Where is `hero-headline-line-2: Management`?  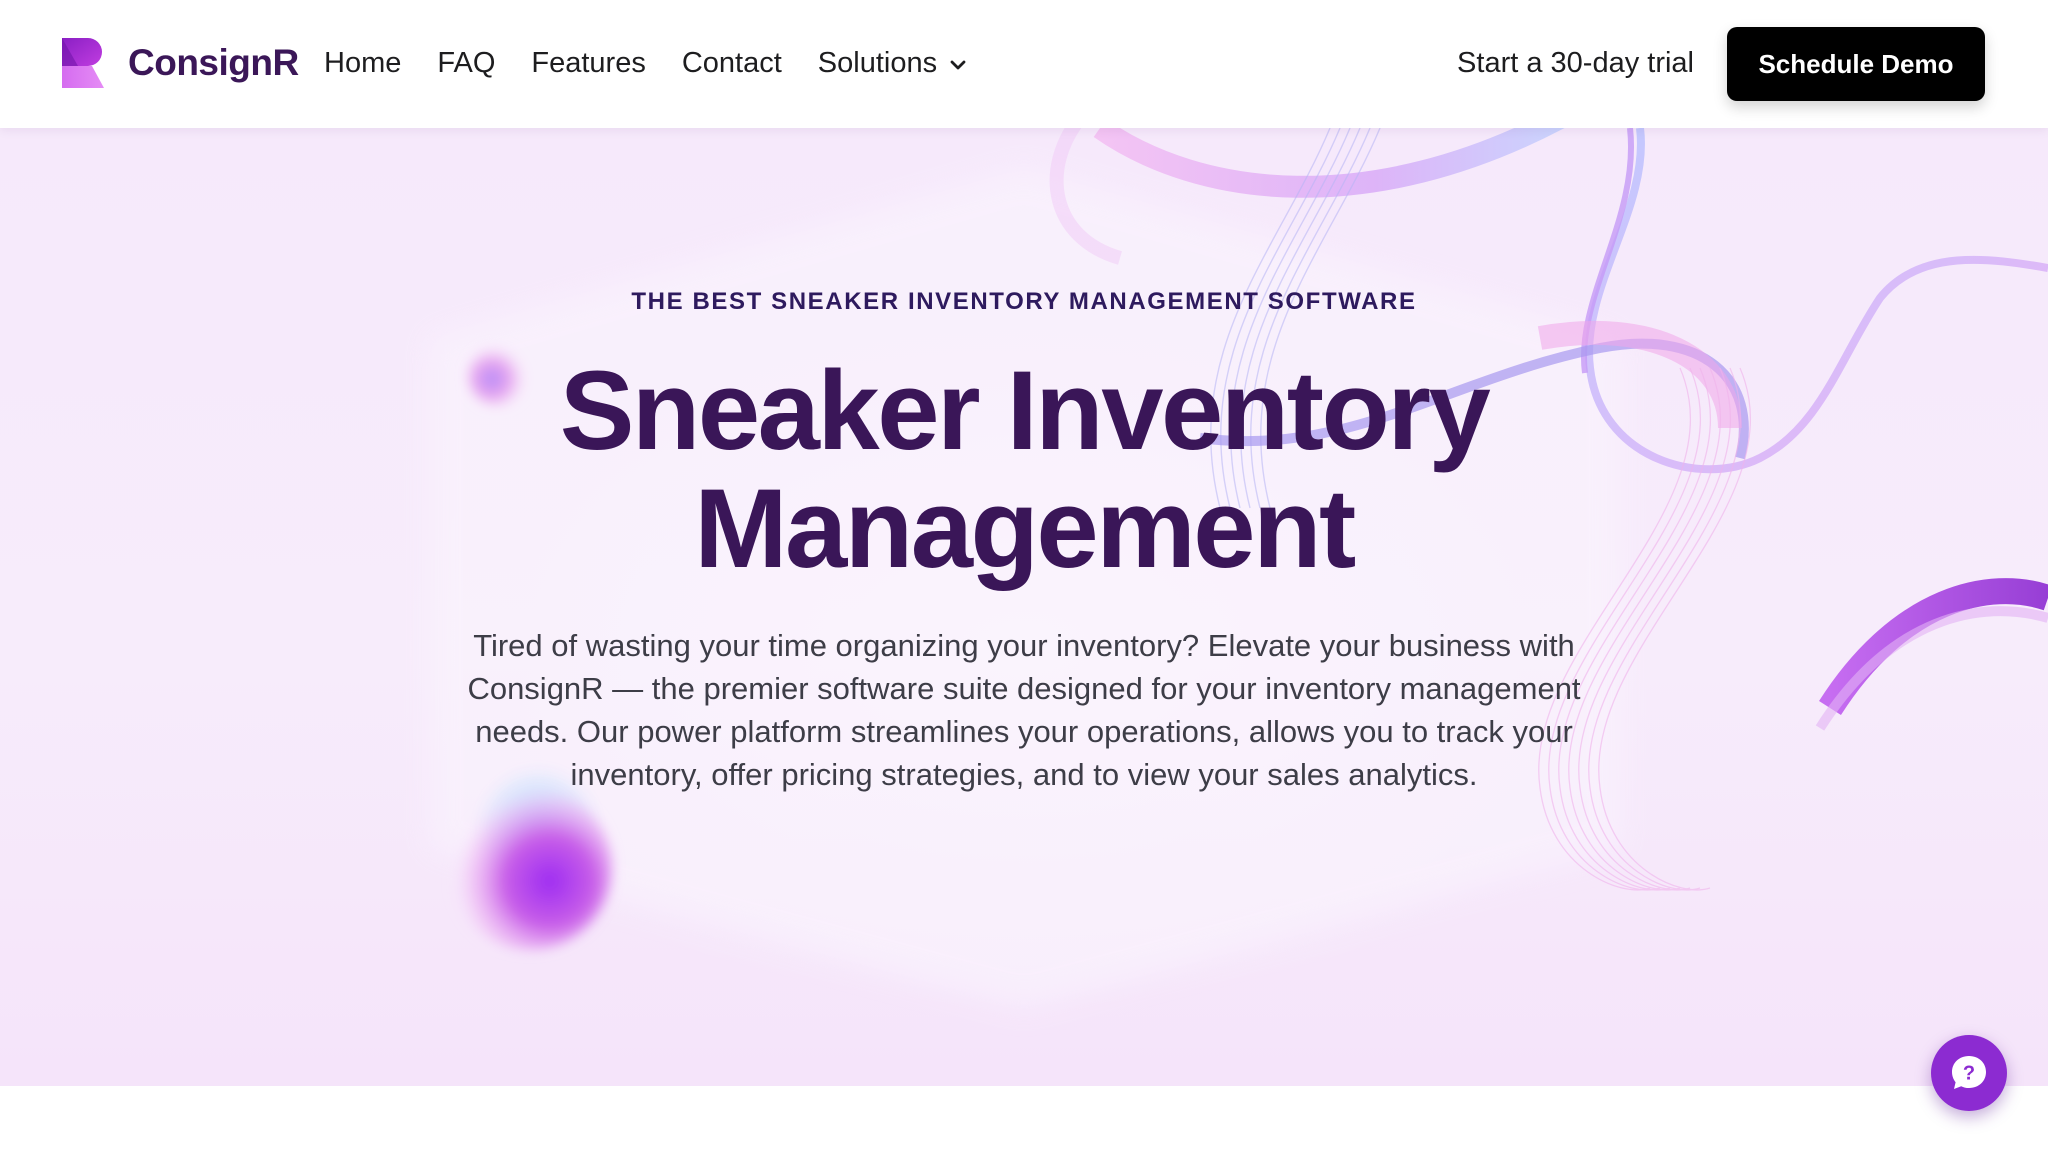 hero-headline-line-2: Management is located at coordinates (1025, 528).